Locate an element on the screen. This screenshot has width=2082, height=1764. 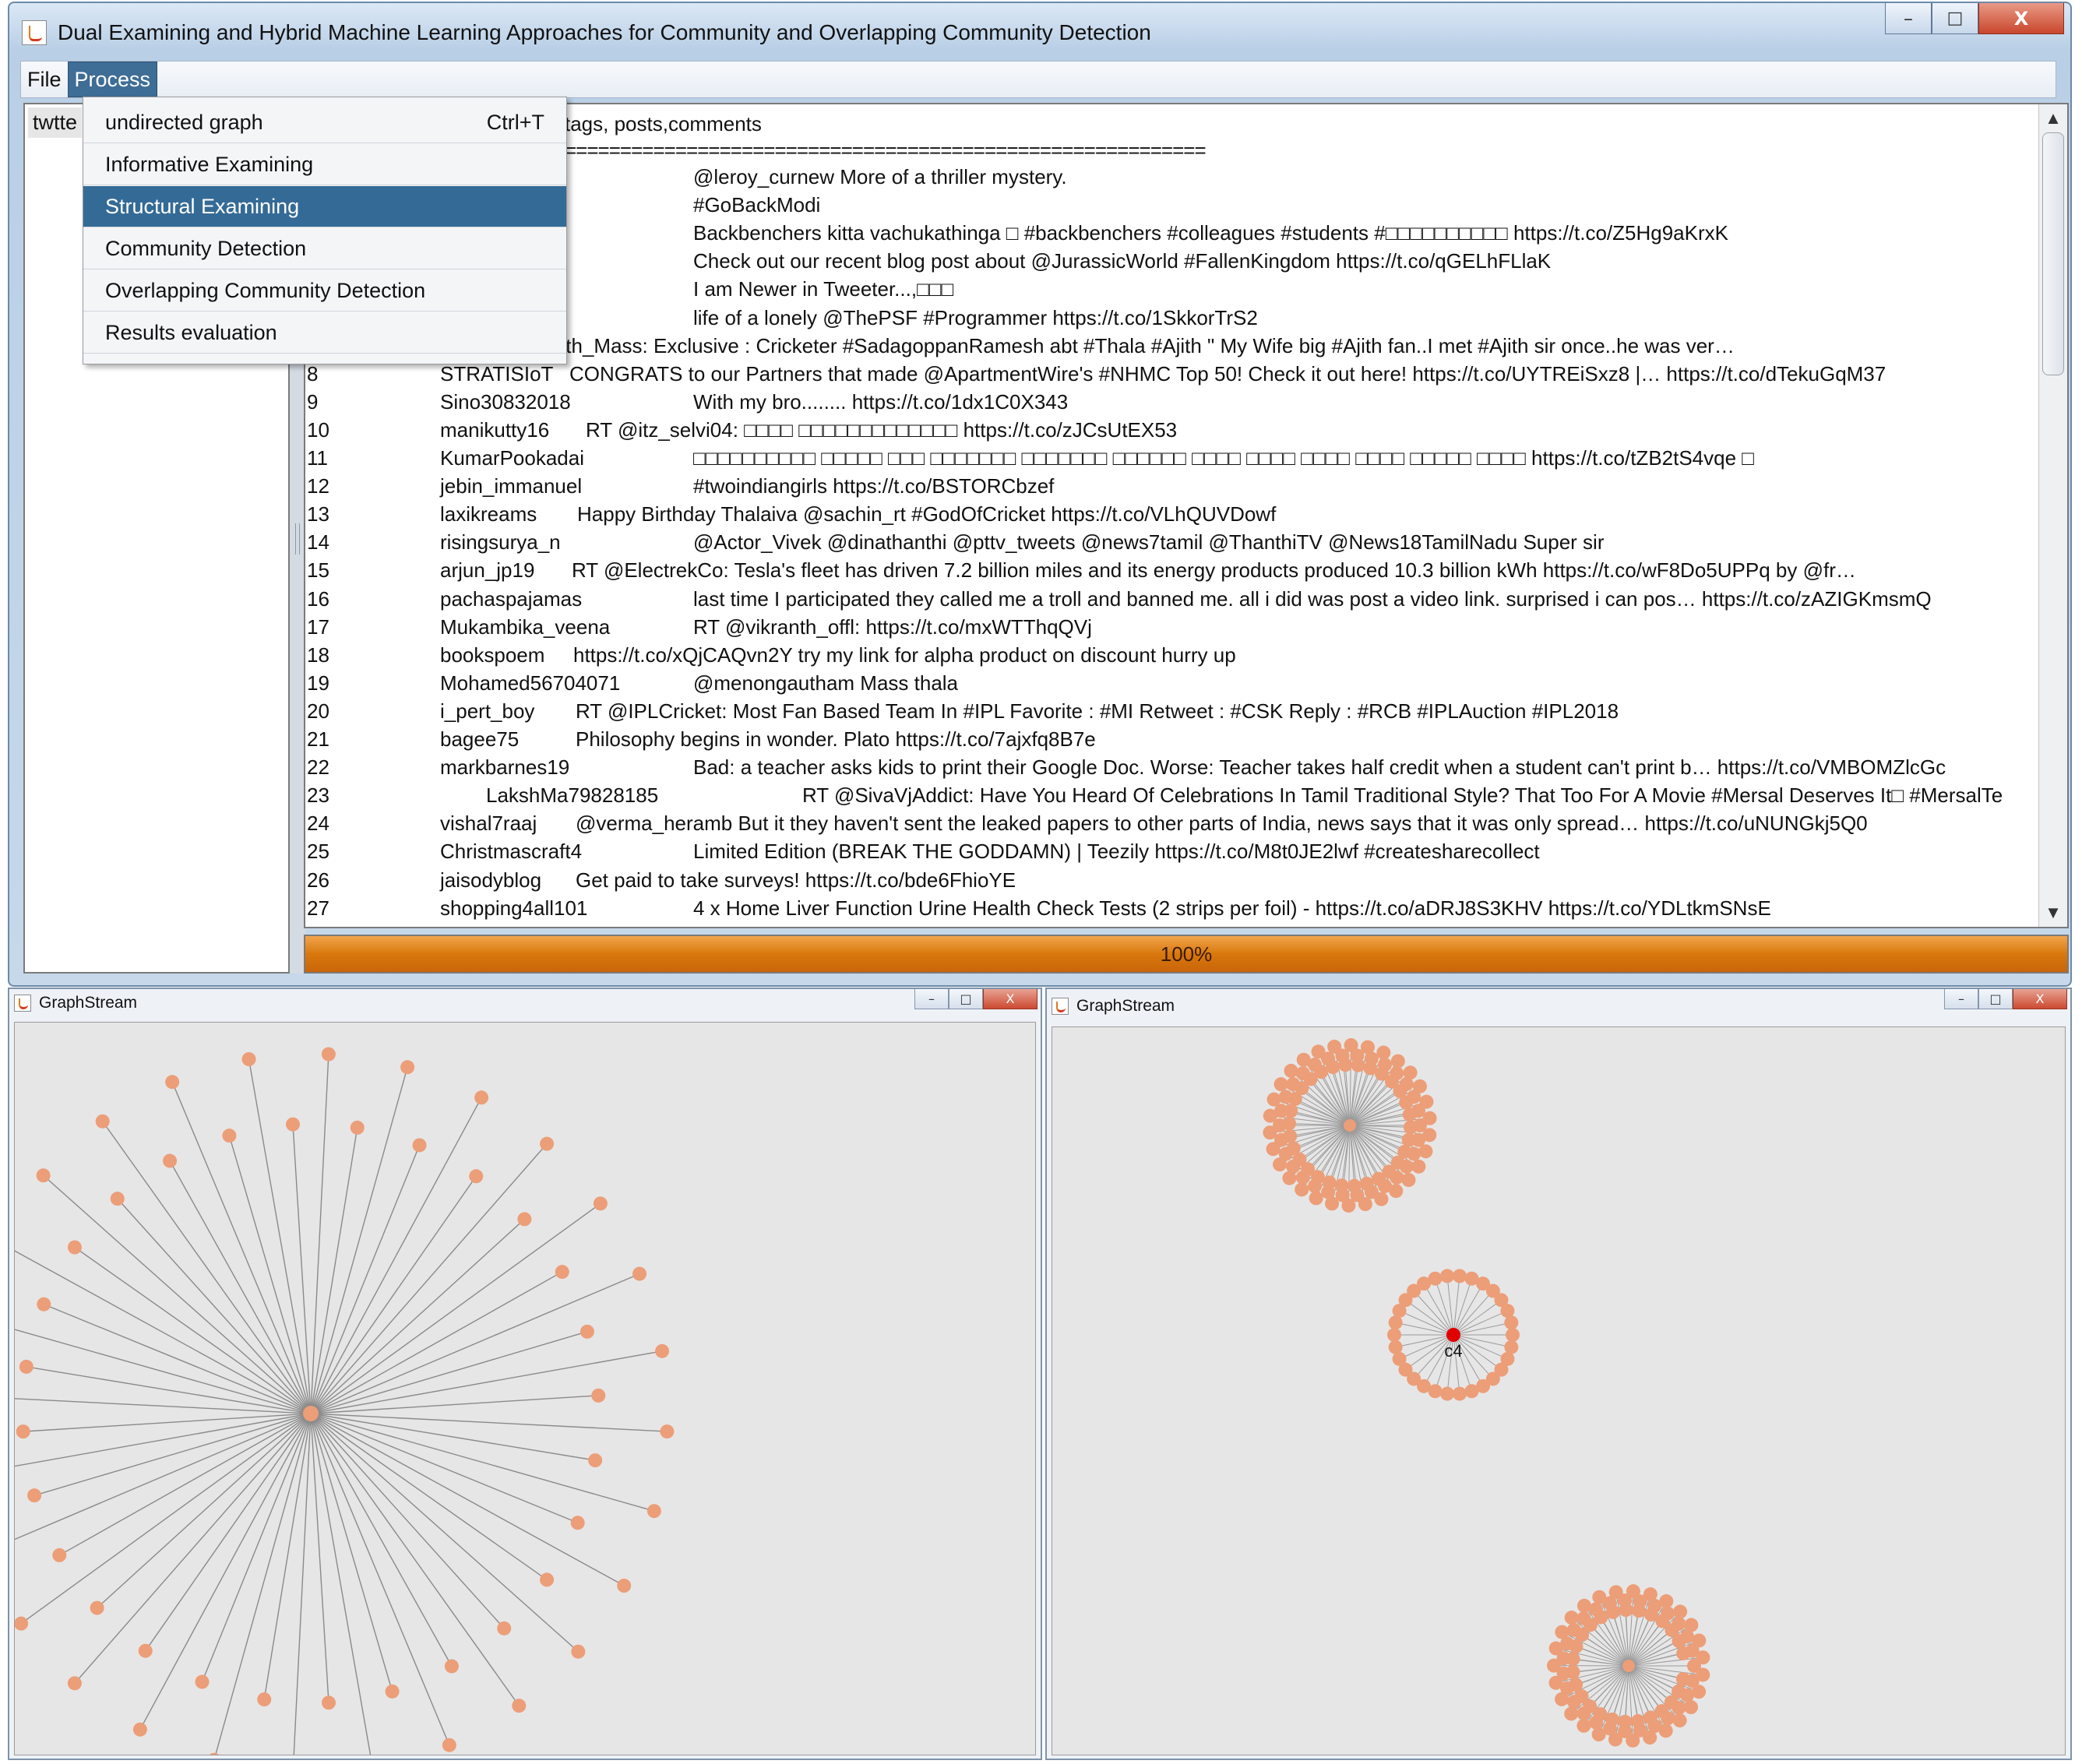
graph-center-node is located at coordinates (1350, 1125).